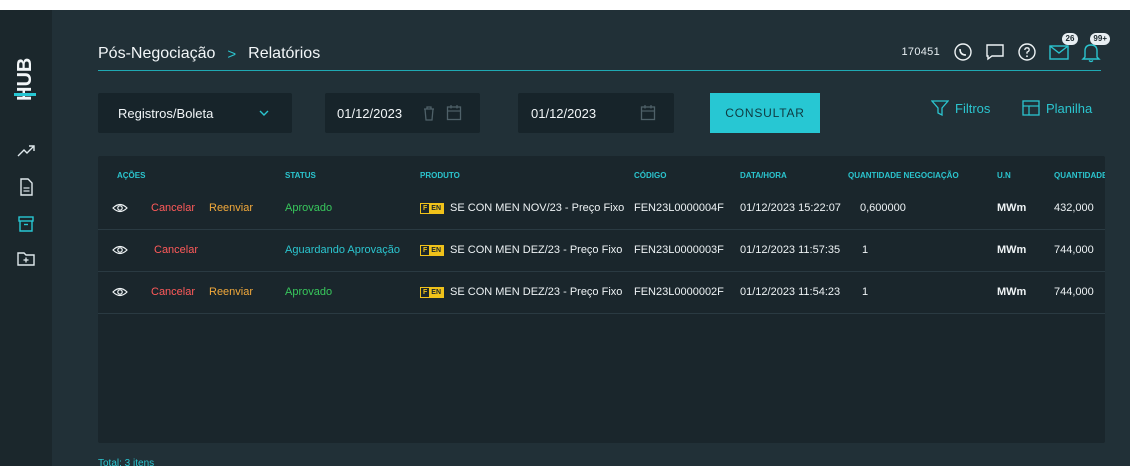 Image resolution: width=1130 pixels, height=466 pixels. I want to click on notifications-badge: 99+, so click(1100, 39).